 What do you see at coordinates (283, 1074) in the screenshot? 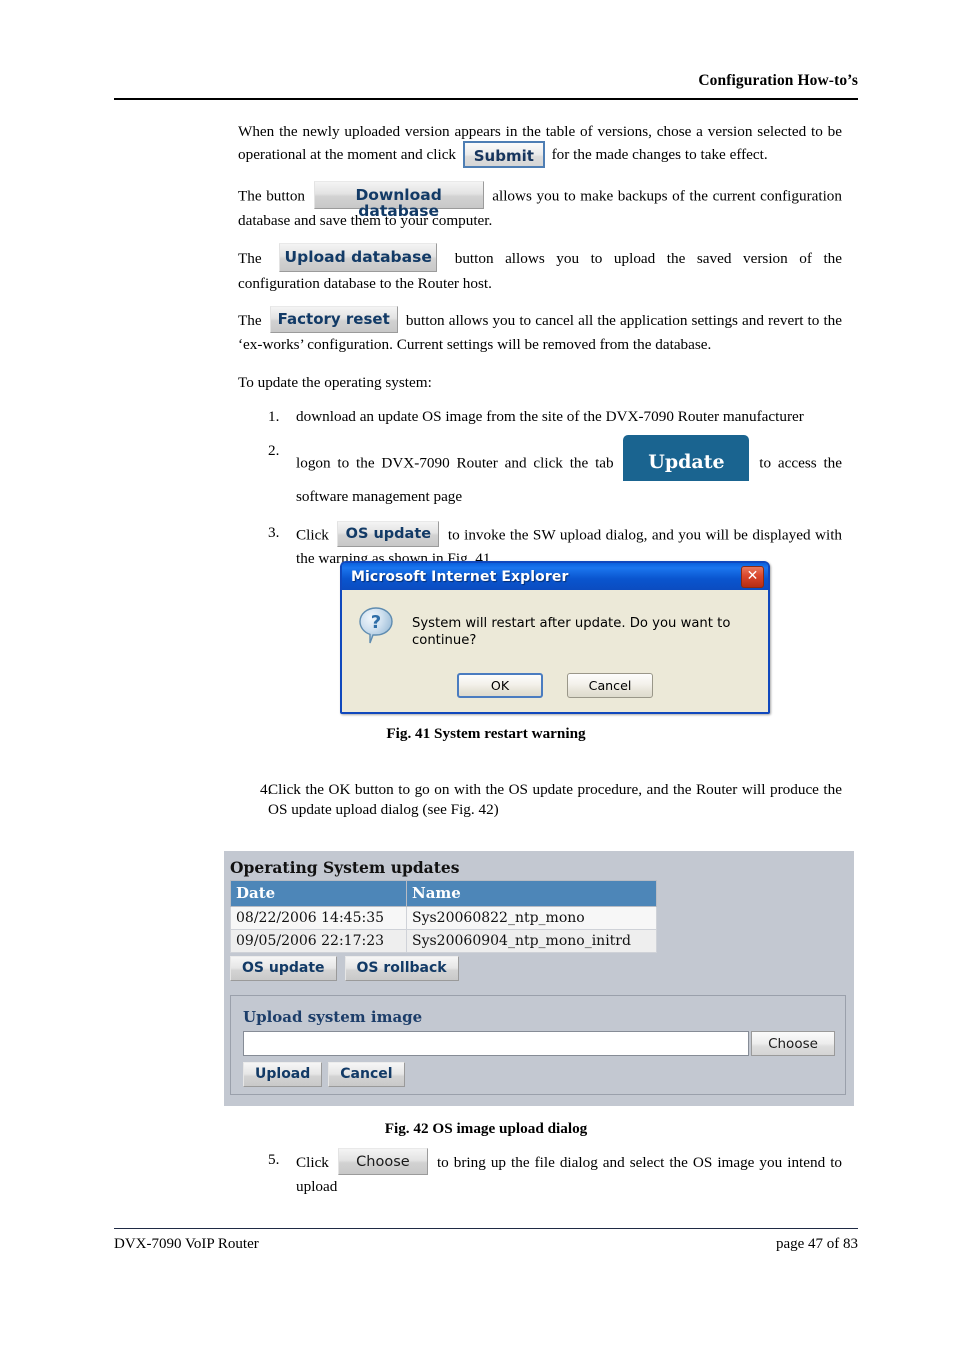
I see `upload-button: Upload` at bounding box center [283, 1074].